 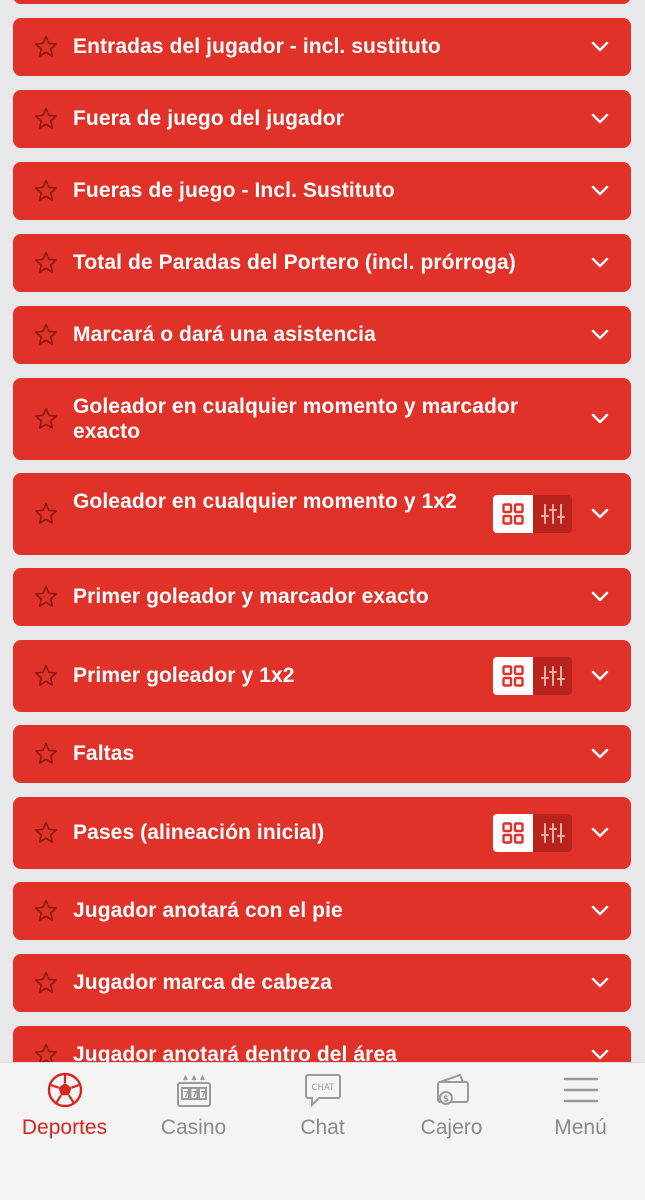 What do you see at coordinates (64, 1113) in the screenshot?
I see `nav-deportes: Deportes` at bounding box center [64, 1113].